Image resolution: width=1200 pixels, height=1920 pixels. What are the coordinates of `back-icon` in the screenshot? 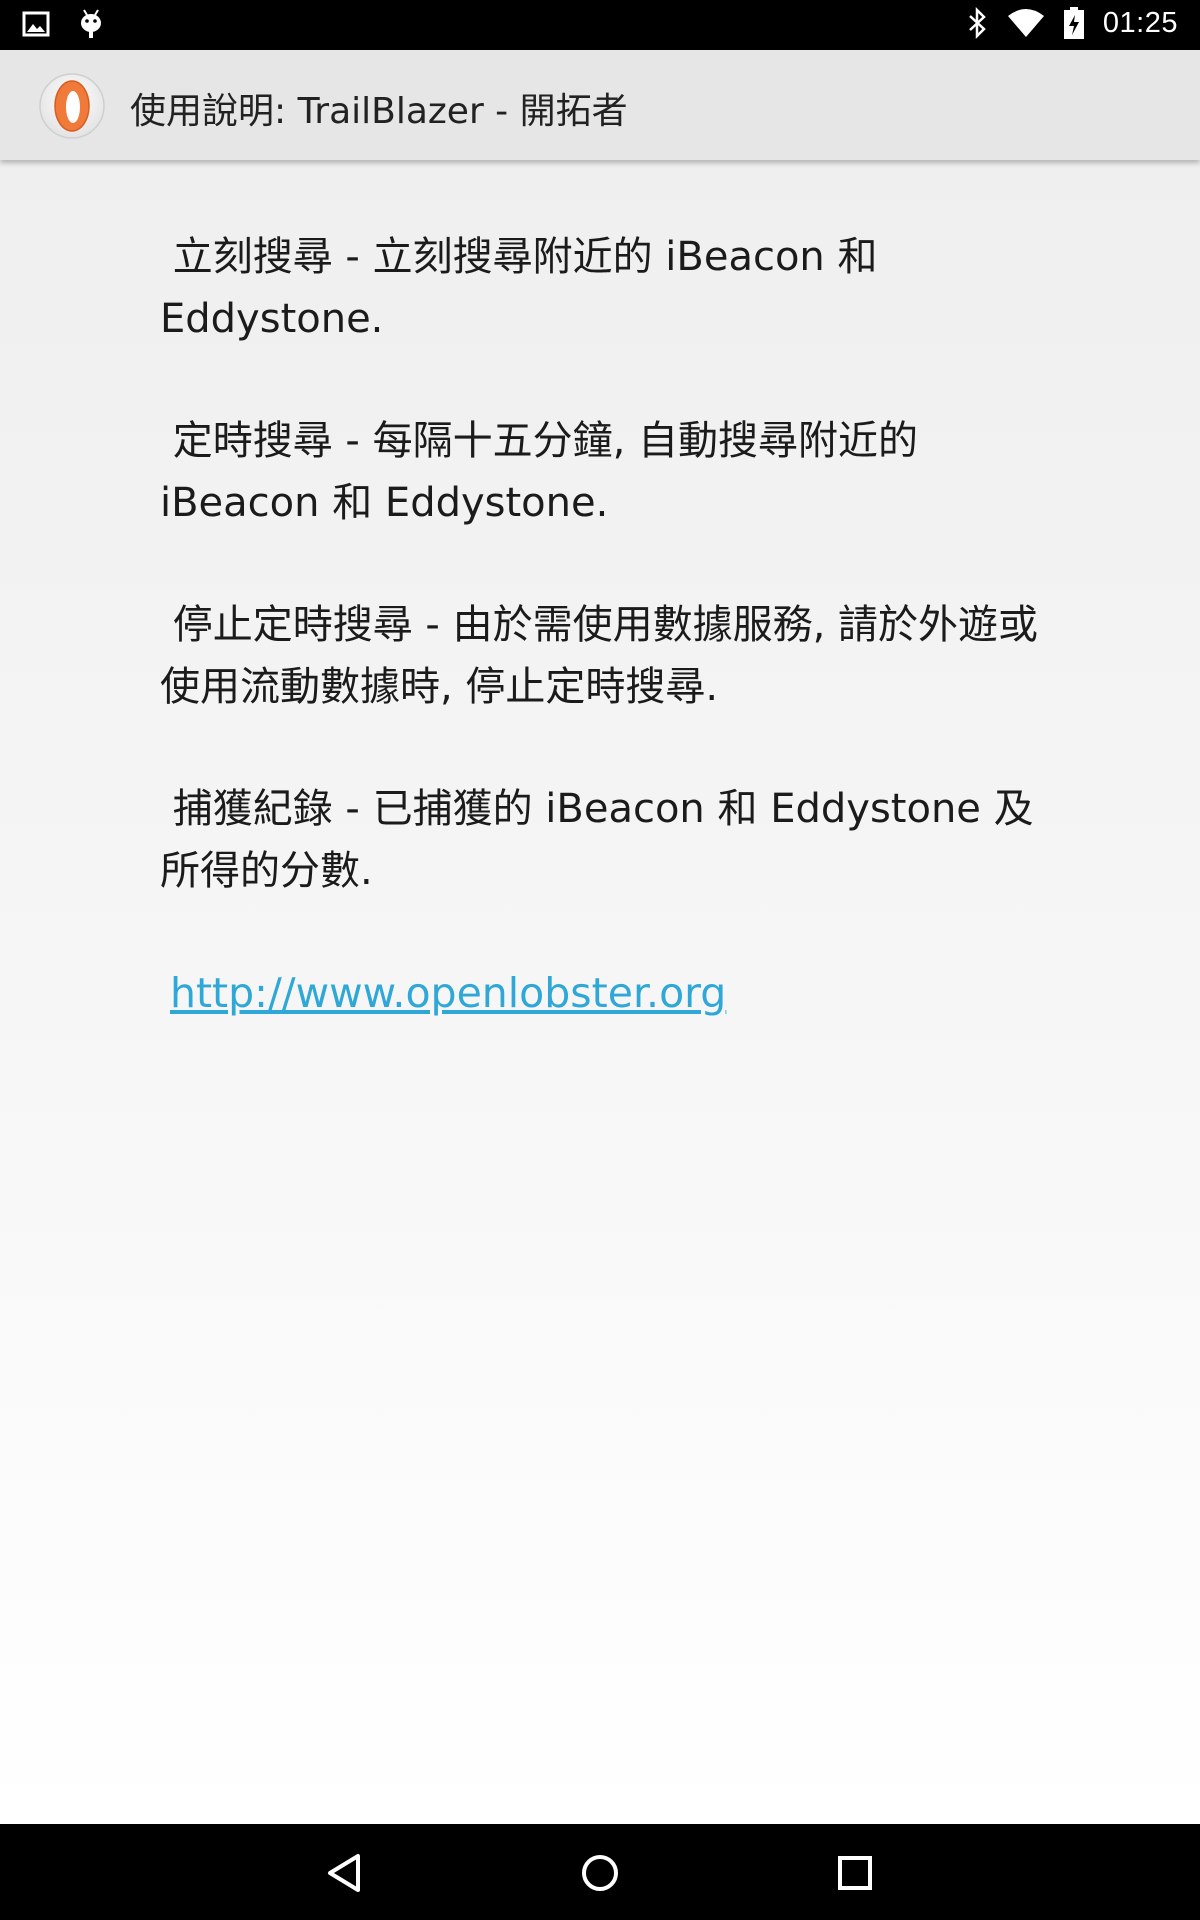 It's located at (345, 1873).